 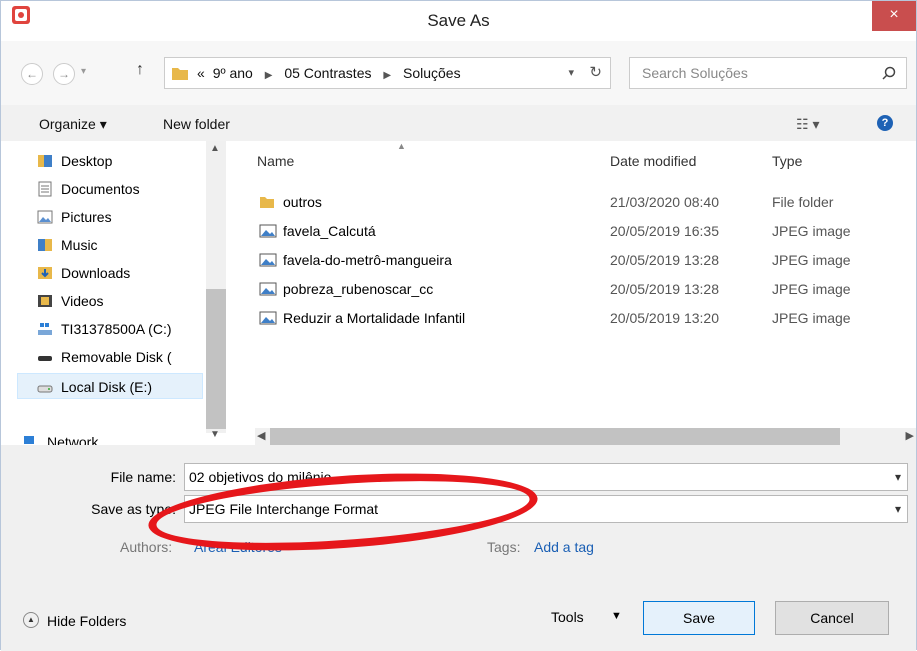 What do you see at coordinates (45, 245) in the screenshot?
I see `music-icon` at bounding box center [45, 245].